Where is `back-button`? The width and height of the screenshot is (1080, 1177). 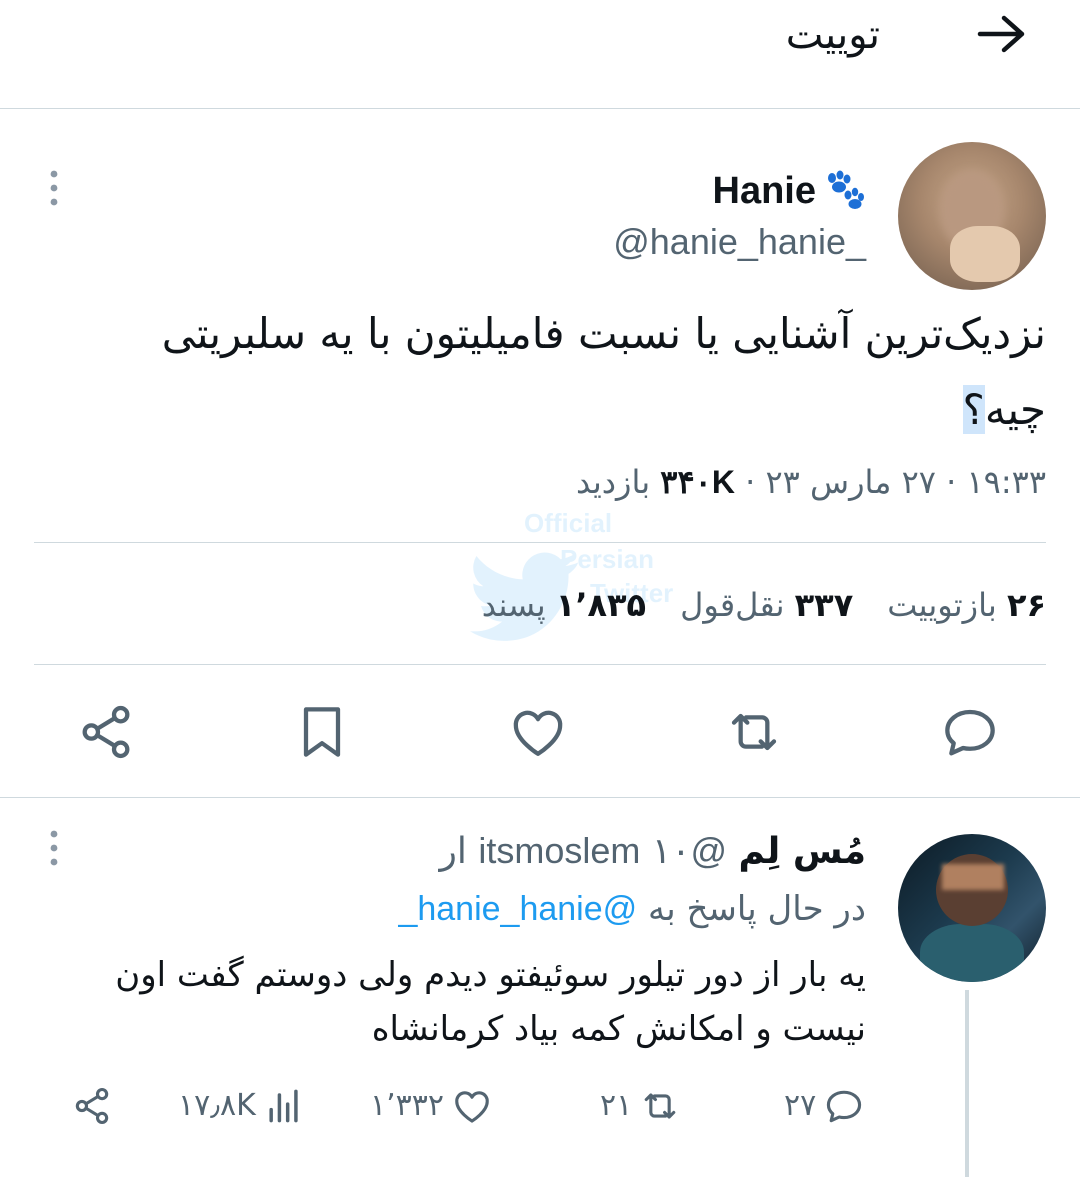 back-button is located at coordinates (1002, 34).